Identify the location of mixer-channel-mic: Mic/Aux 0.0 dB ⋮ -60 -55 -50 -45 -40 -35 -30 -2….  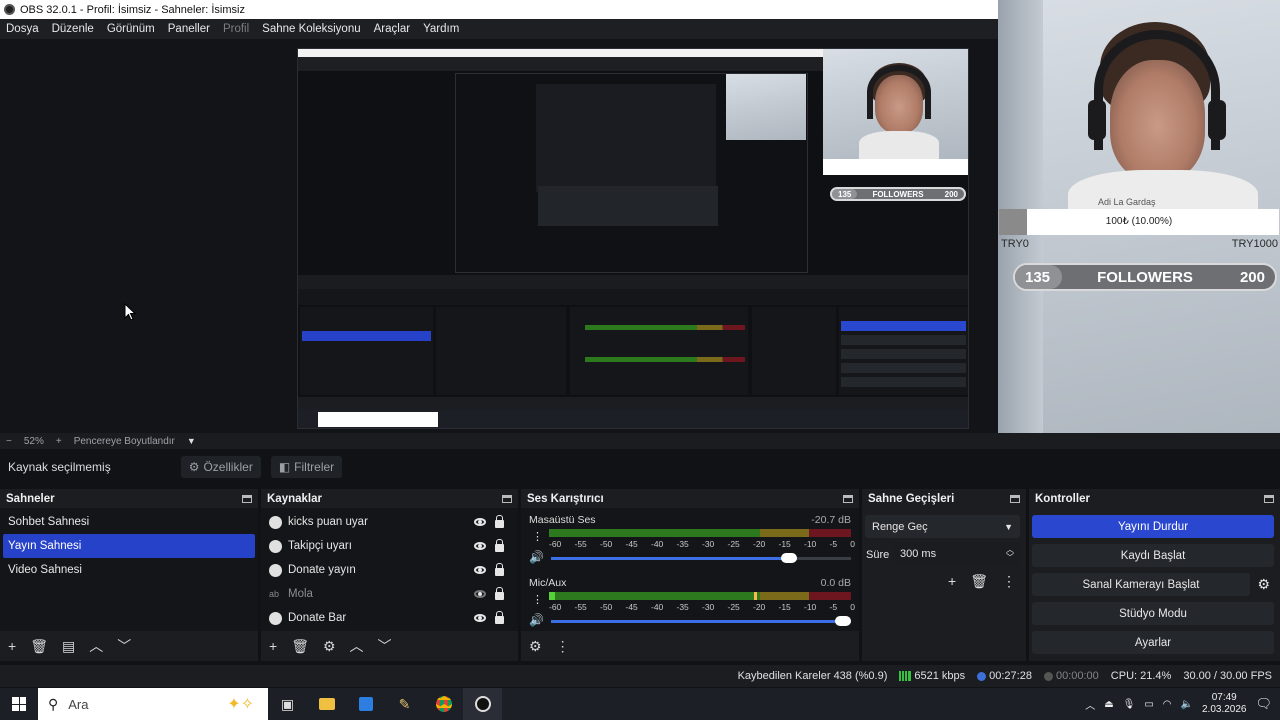
(692, 602).